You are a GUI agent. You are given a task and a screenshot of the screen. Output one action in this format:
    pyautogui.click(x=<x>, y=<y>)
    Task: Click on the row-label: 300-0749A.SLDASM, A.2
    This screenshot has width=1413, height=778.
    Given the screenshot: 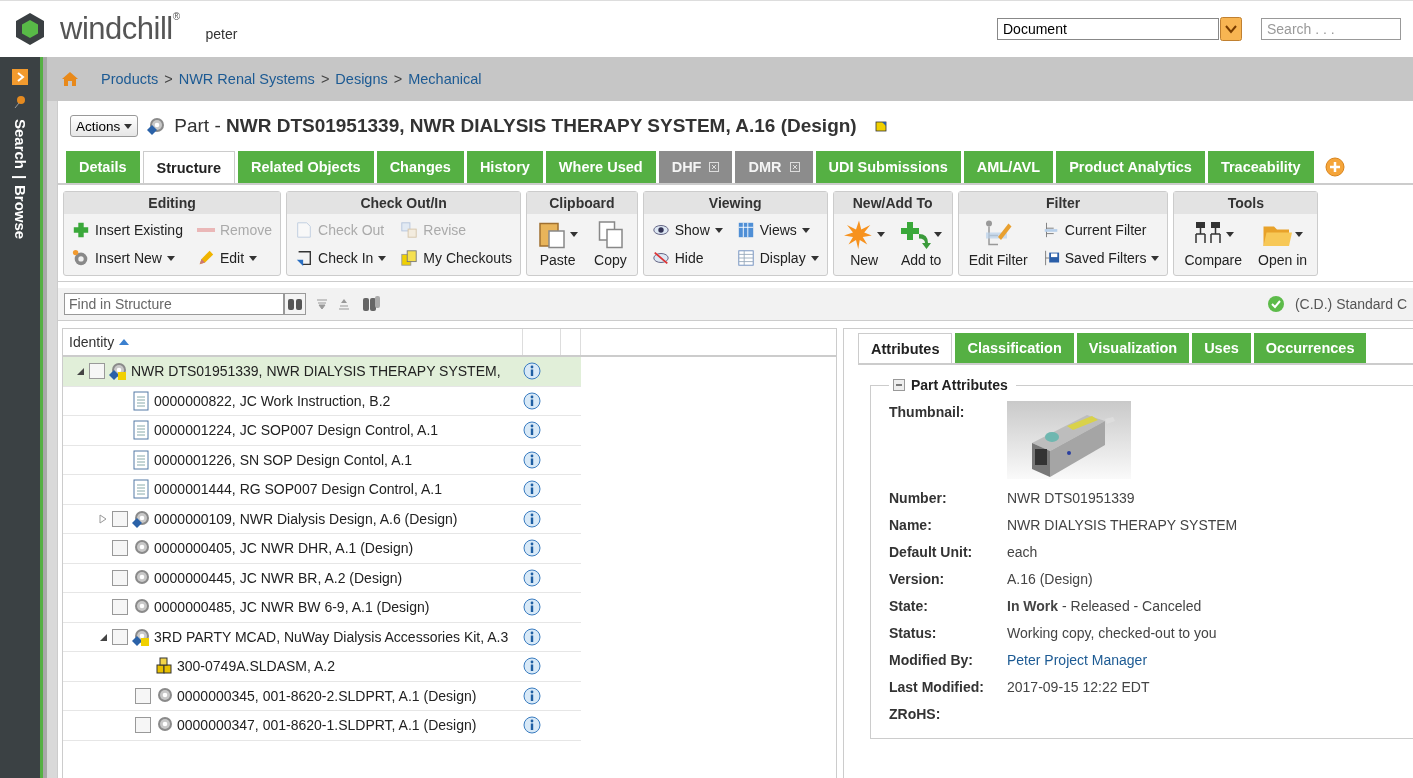 What is the action you would take?
    pyautogui.click(x=256, y=666)
    